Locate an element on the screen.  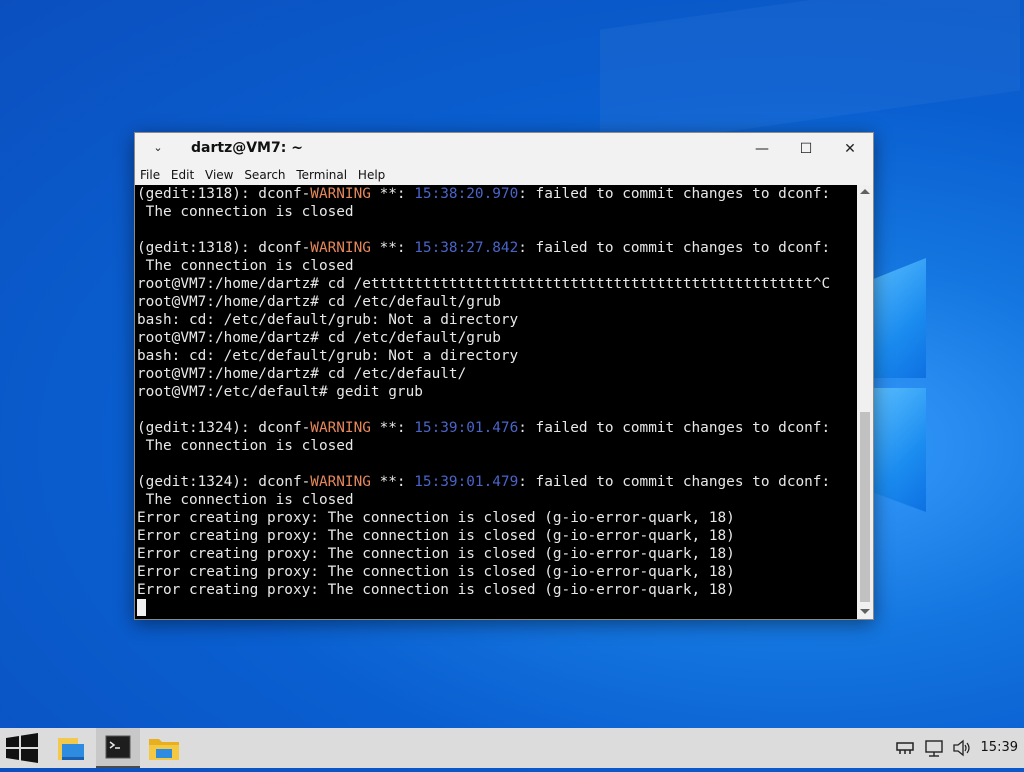
taskbar-terminal is located at coordinates (118, 748).